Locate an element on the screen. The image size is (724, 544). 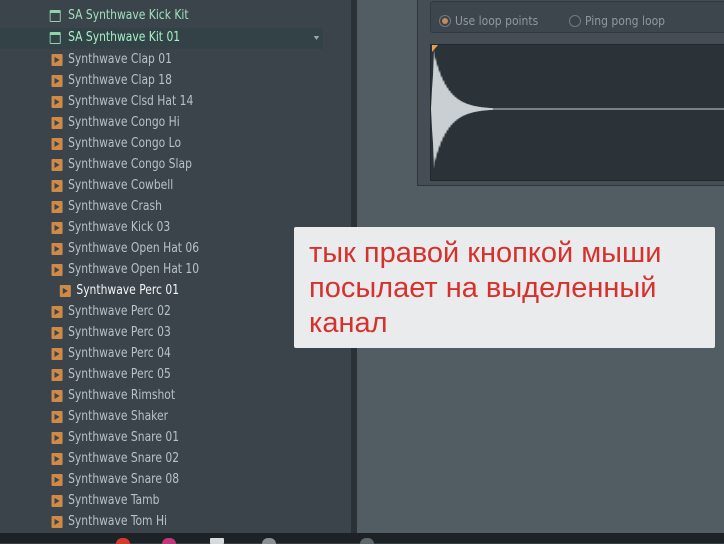
sample-item: ▶ Synthwave Congo Slap is located at coordinates (161, 165).